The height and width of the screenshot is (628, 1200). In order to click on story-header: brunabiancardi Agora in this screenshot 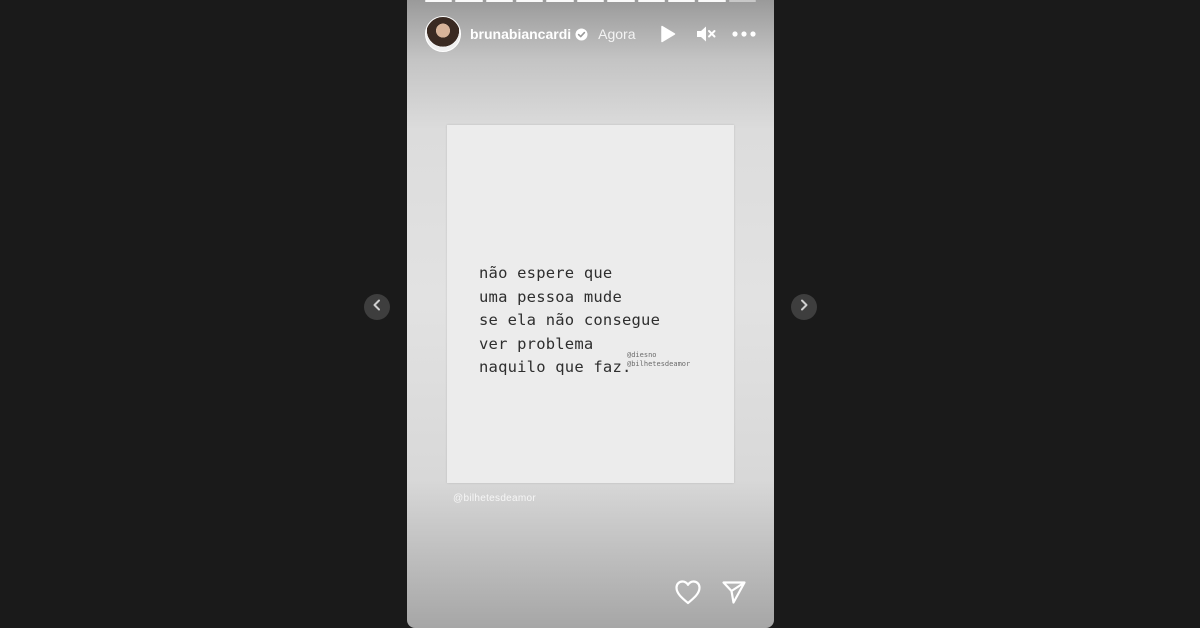, I will do `click(590, 34)`.